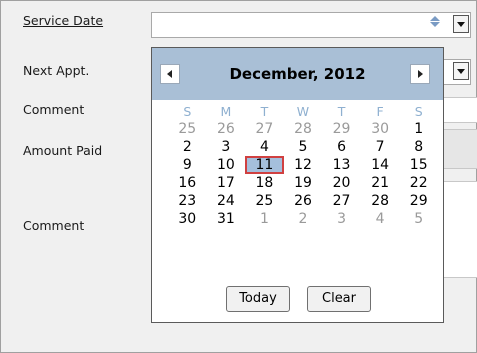 The height and width of the screenshot is (353, 477). I want to click on calendar-day: 6, so click(341, 147).